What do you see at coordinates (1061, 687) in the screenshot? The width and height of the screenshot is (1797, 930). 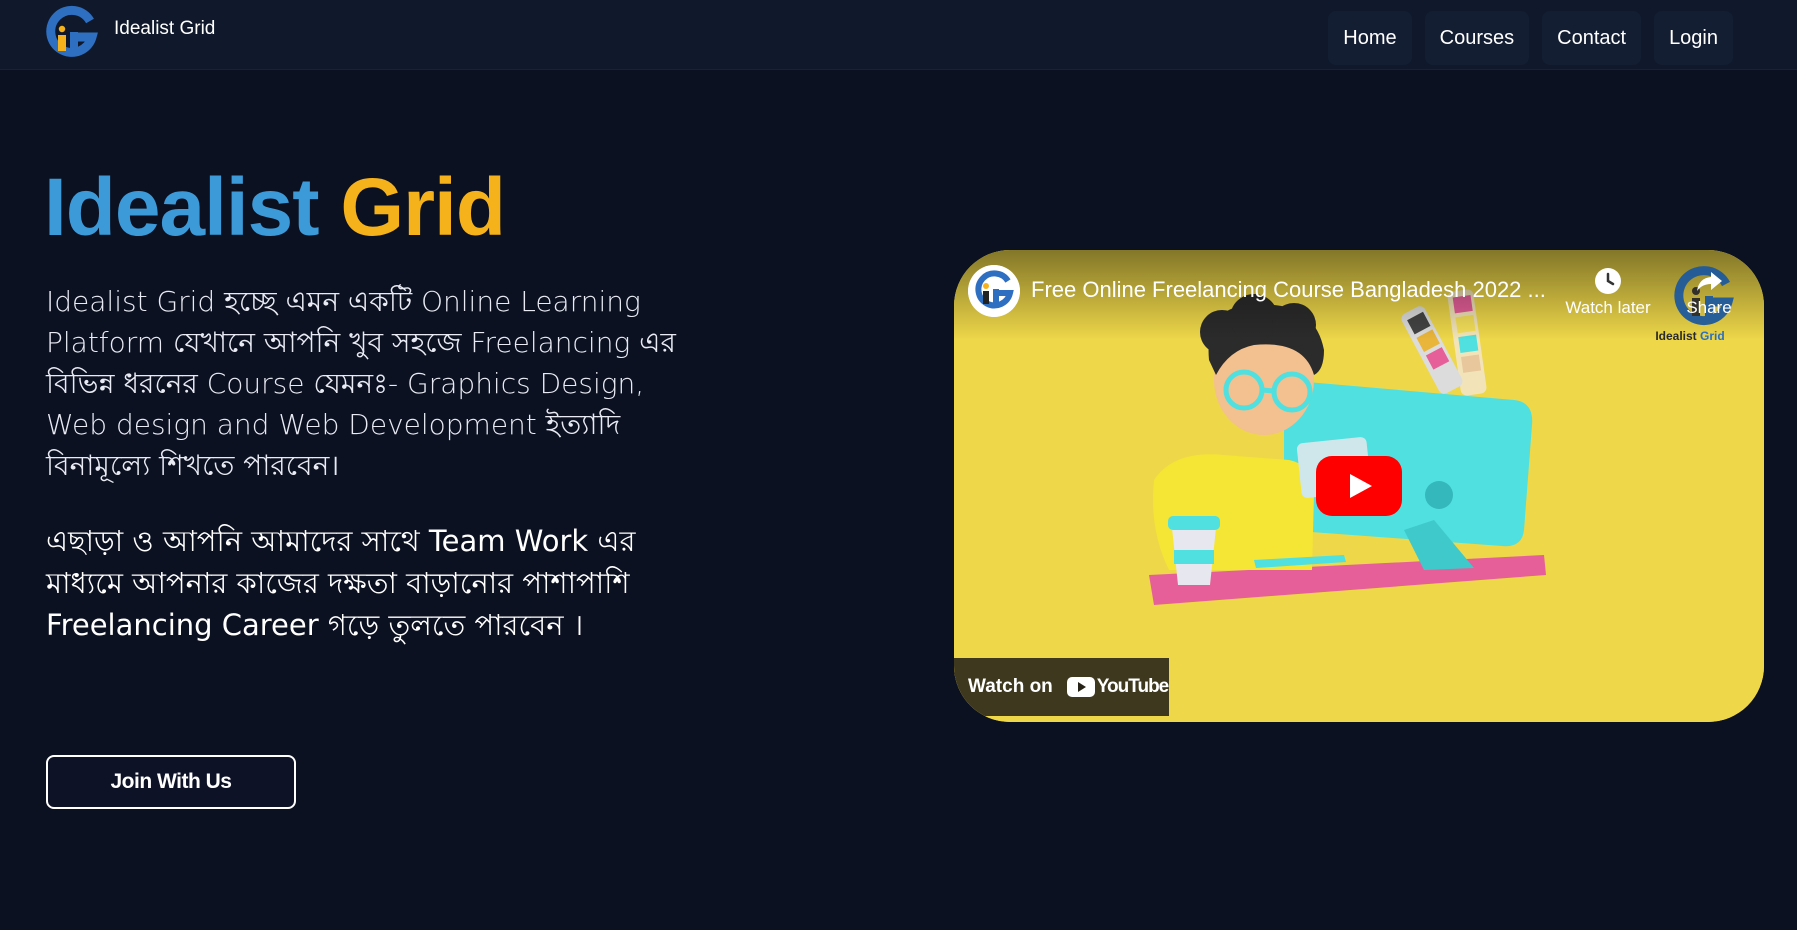 I see `watch-on-youtube: Watch on YouTube` at bounding box center [1061, 687].